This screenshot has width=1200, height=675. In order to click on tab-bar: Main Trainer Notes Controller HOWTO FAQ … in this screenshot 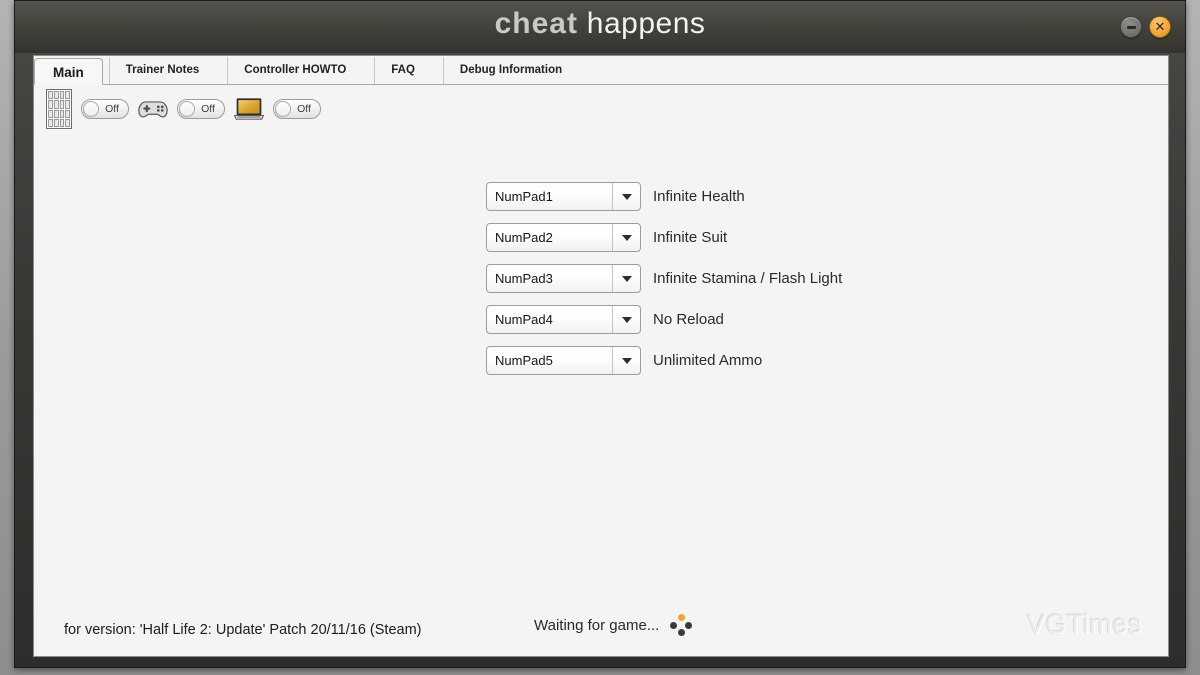, I will do `click(601, 70)`.